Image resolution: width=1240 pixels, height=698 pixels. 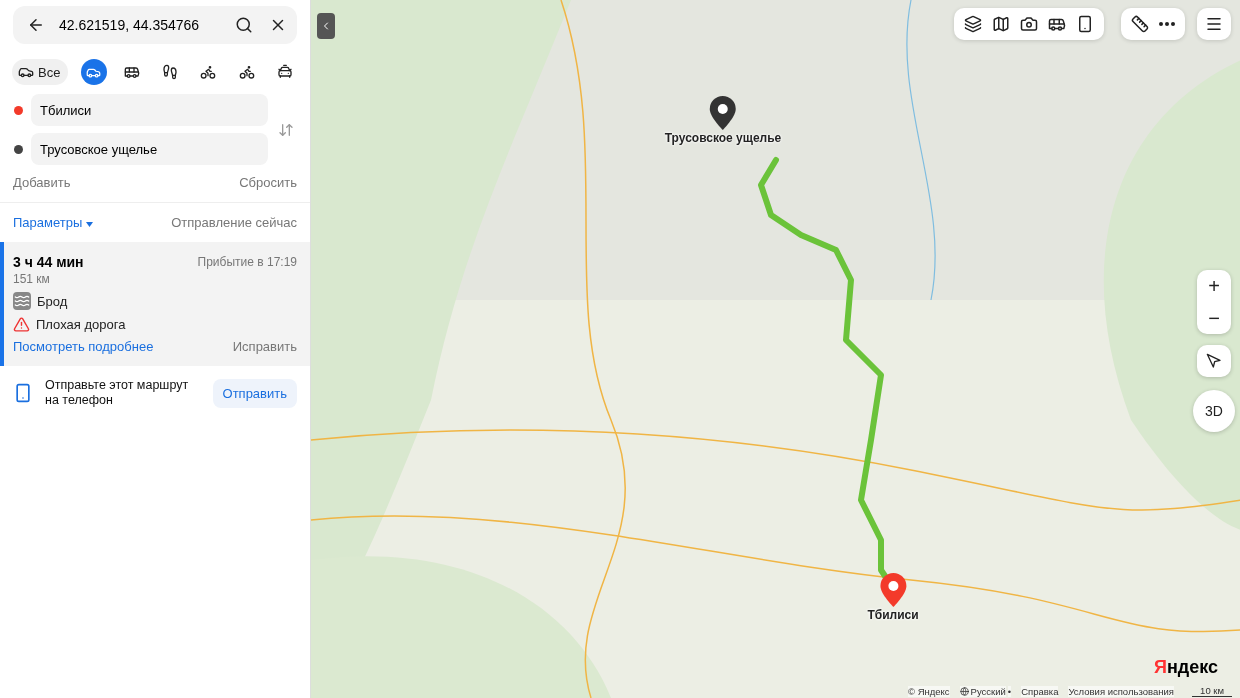 I want to click on fix-link: Исправить, so click(x=264, y=346).